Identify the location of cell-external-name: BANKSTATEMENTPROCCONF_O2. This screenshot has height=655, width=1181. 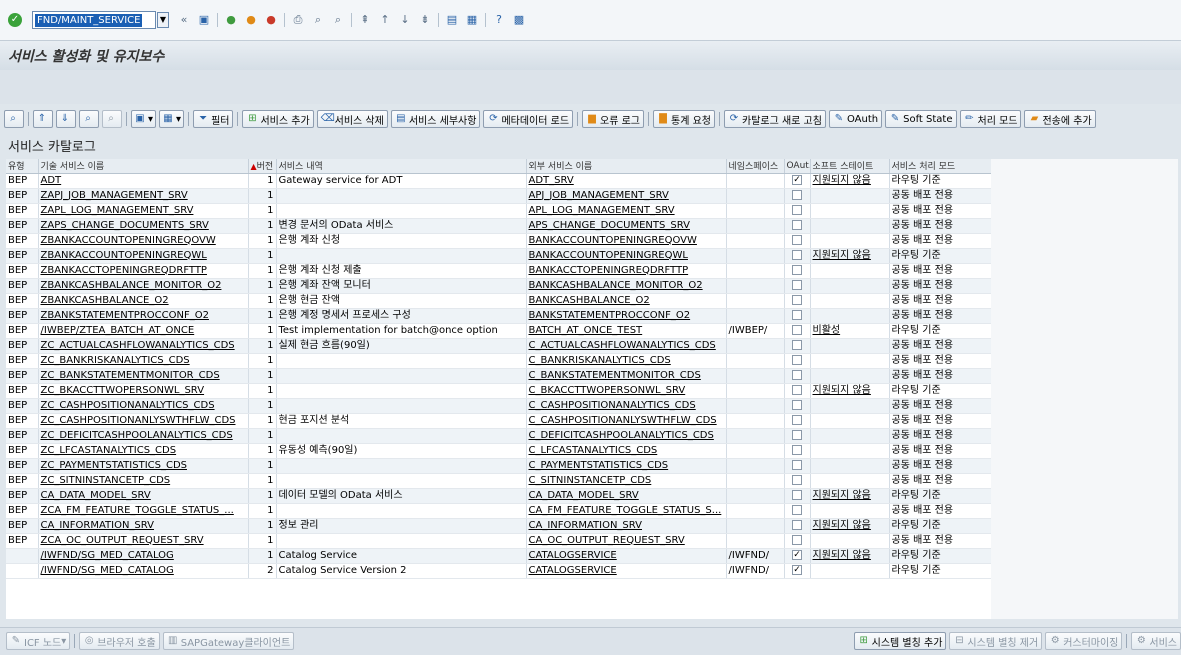
(626, 316).